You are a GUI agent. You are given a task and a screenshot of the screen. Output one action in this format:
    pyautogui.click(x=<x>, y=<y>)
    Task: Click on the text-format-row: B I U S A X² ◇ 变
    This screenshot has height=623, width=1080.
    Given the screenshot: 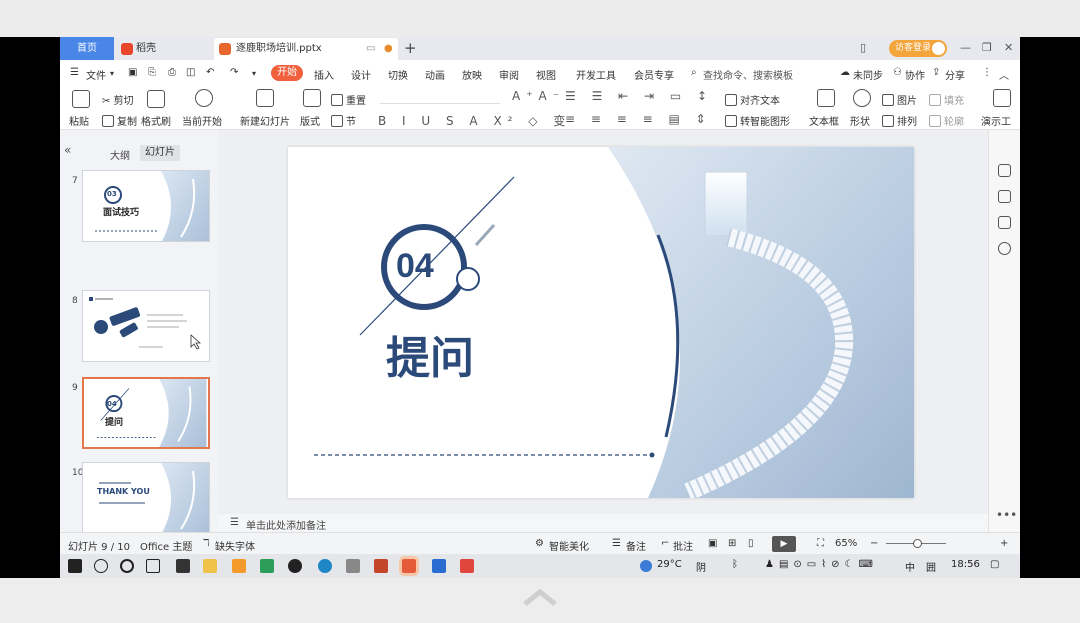 What is the action you would take?
    pyautogui.click(x=474, y=120)
    